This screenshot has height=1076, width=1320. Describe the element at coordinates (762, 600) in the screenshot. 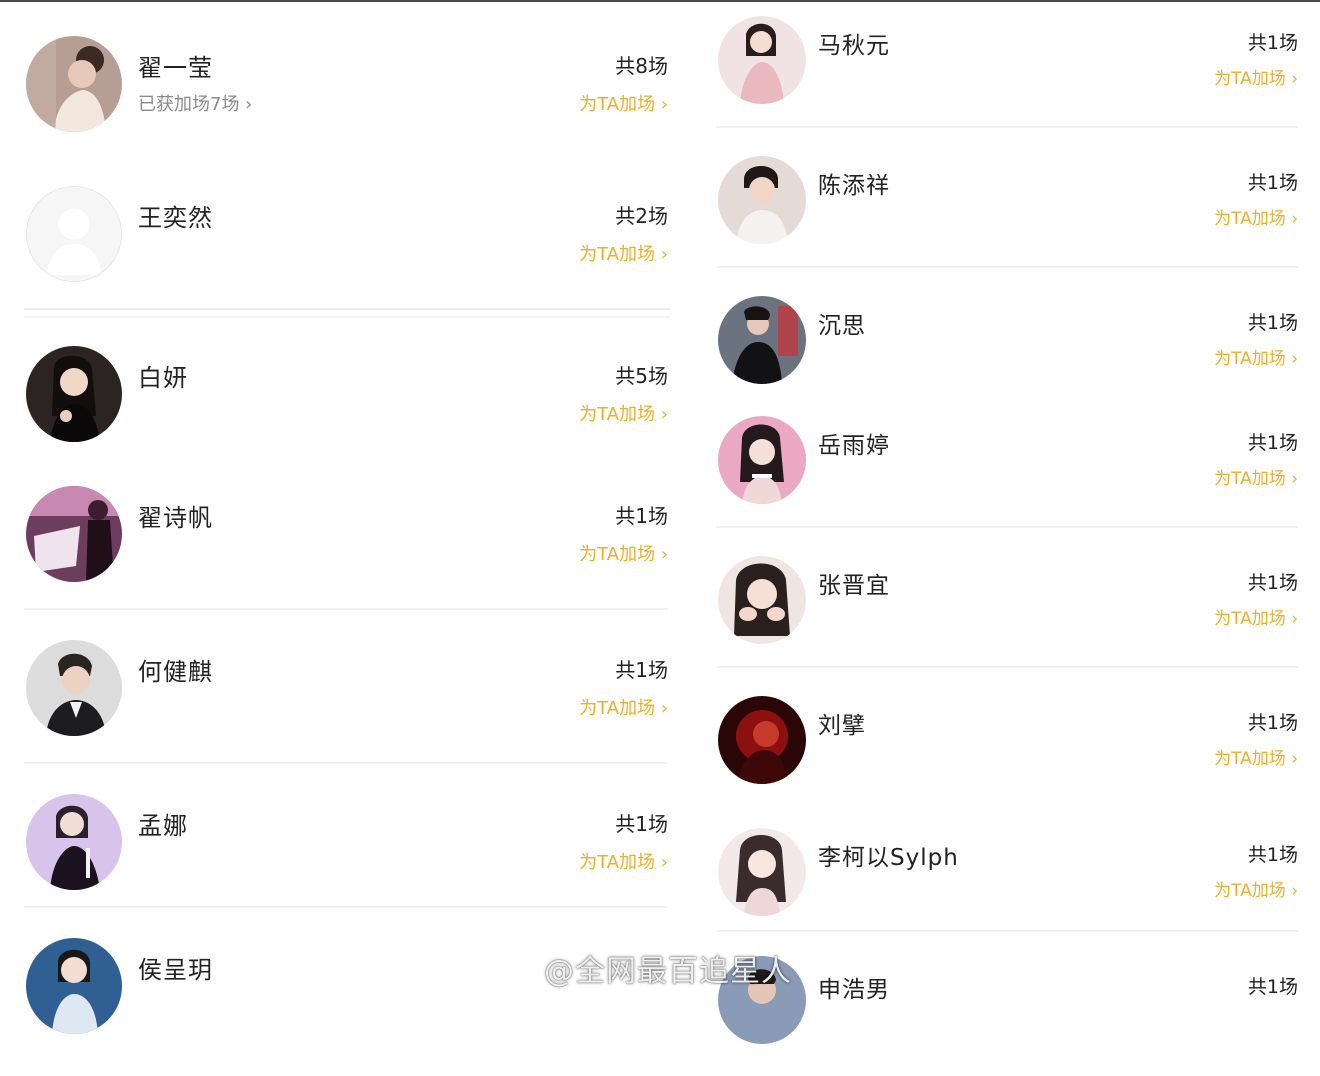

I see `portrait-woman-hands-face-avatar` at that location.